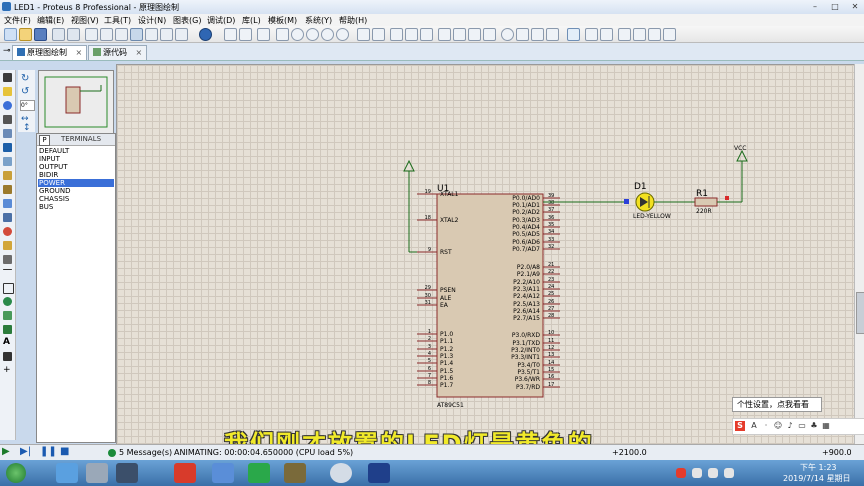  Describe the element at coordinates (8, 288) in the screenshot. I see `box-tool-icon` at that location.